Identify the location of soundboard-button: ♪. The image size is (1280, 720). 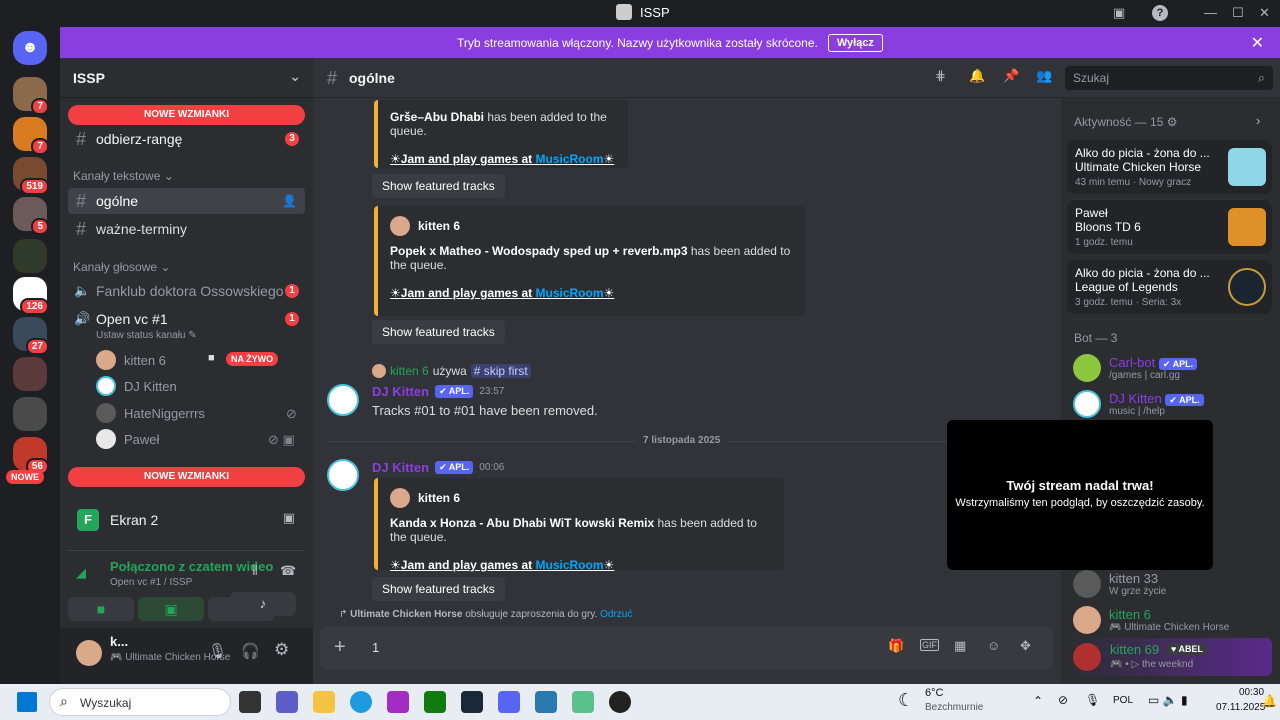
(263, 604).